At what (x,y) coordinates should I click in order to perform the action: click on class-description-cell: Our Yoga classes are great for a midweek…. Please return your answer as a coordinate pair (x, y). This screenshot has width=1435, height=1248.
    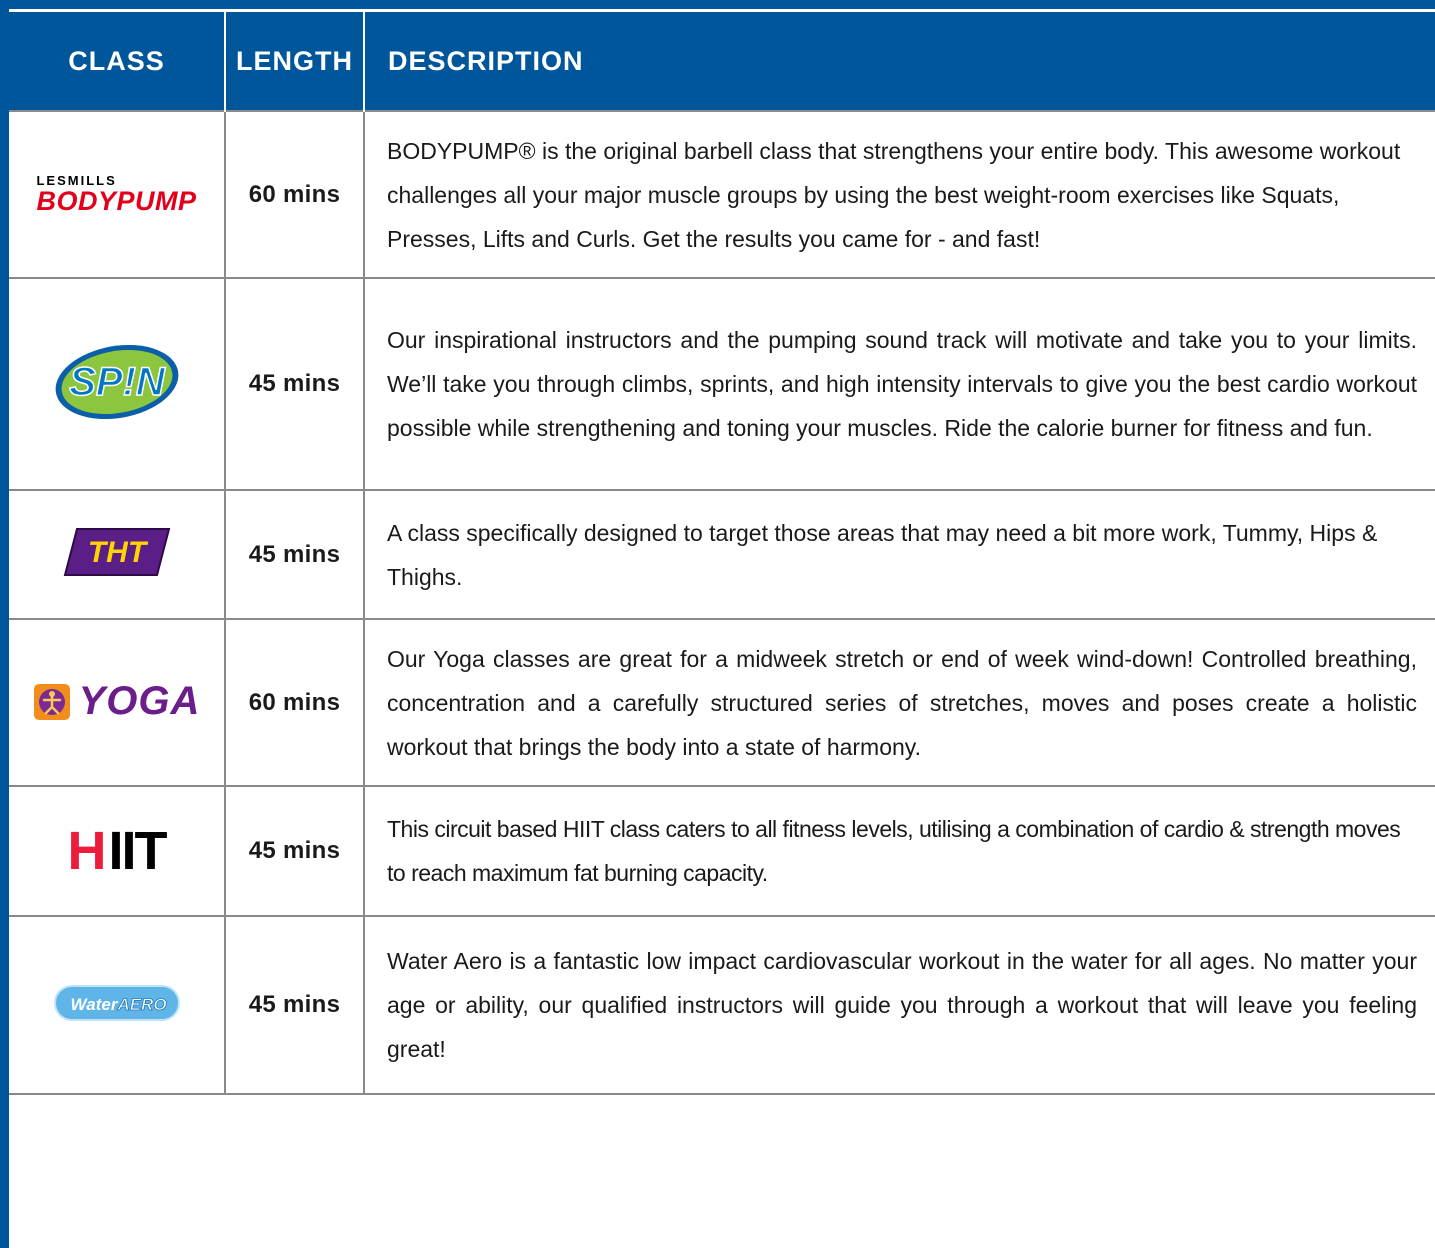
    Looking at the image, I should click on (899, 702).